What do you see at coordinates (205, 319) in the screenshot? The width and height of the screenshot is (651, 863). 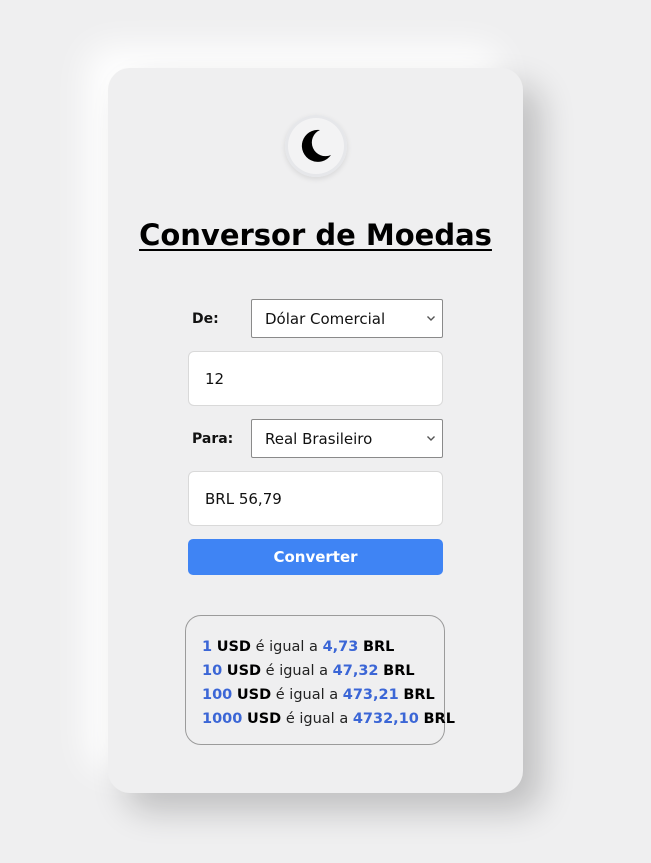 I see `from-label: De:` at bounding box center [205, 319].